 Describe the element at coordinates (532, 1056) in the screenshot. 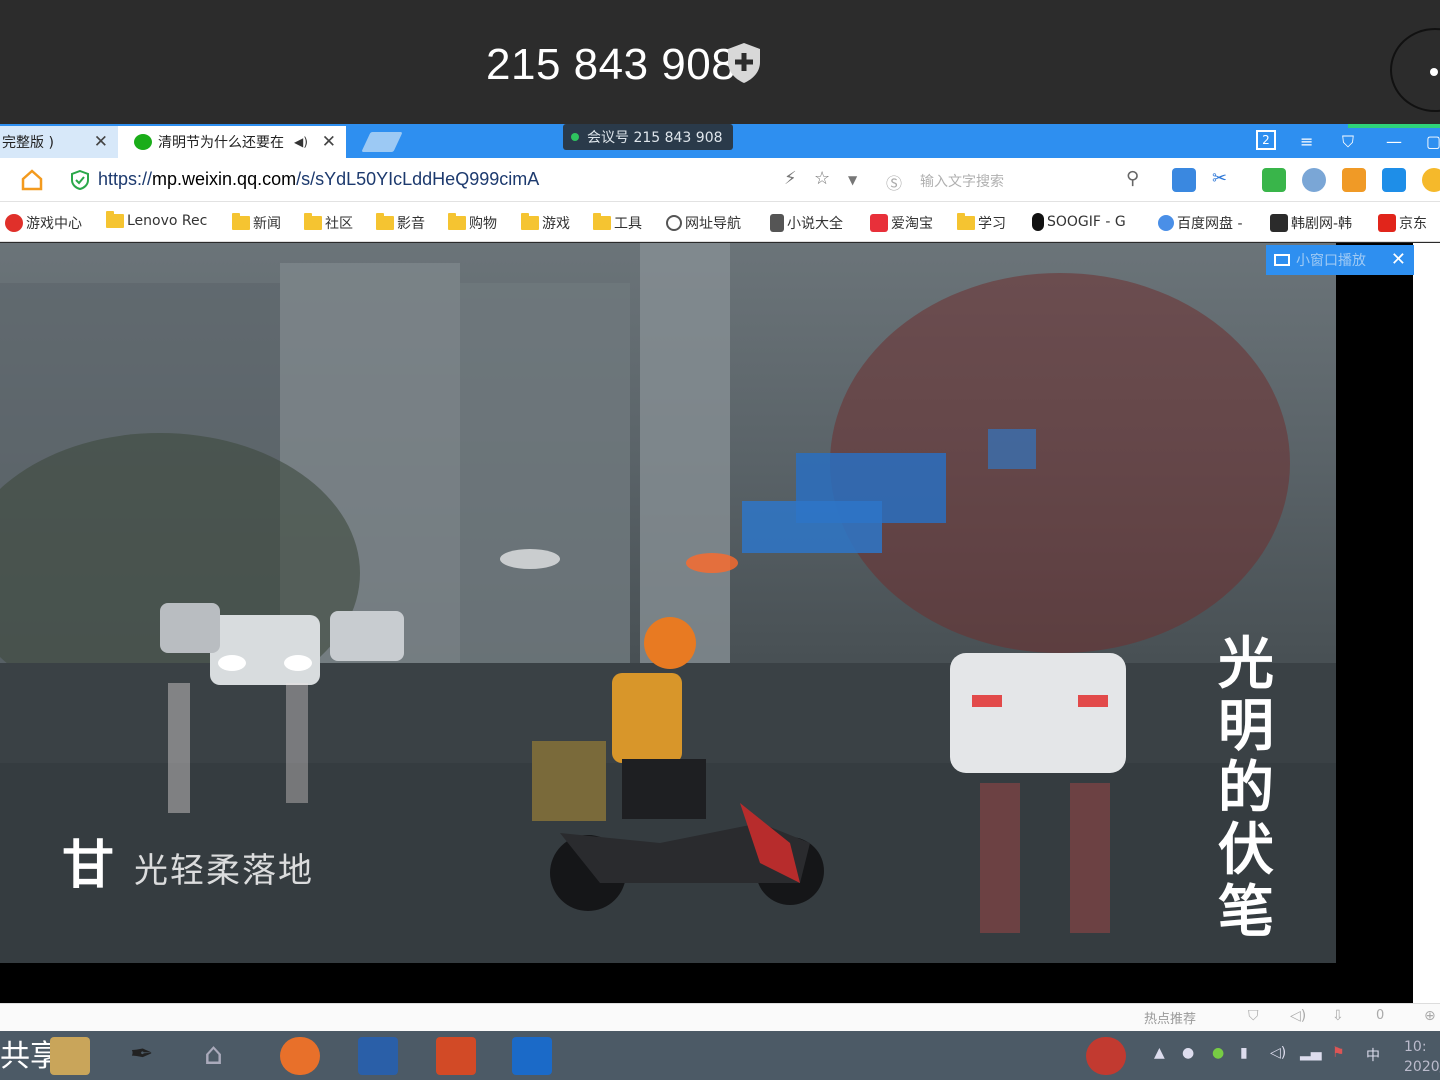

I see `meeting-app-icon` at that location.